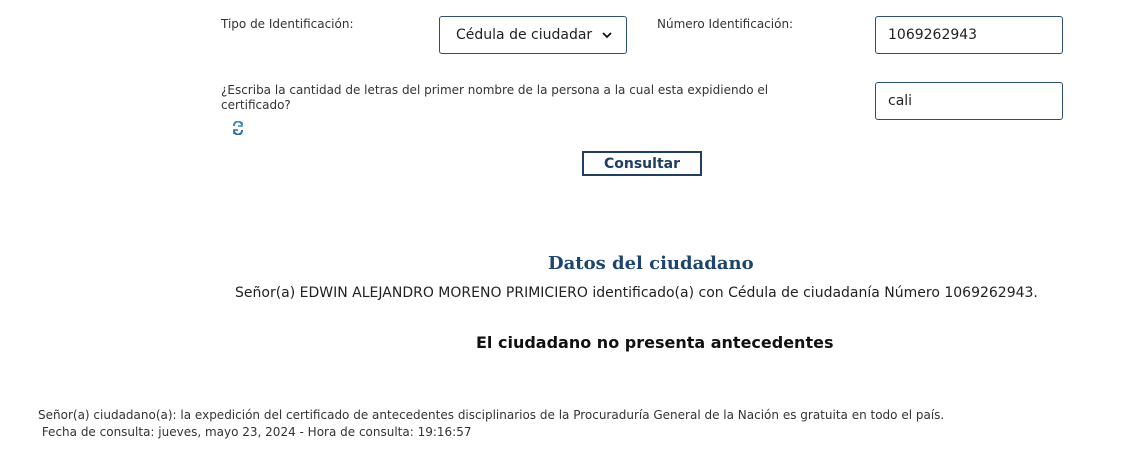 The height and width of the screenshot is (455, 1127). I want to click on security-answer-input: cali, so click(969, 101).